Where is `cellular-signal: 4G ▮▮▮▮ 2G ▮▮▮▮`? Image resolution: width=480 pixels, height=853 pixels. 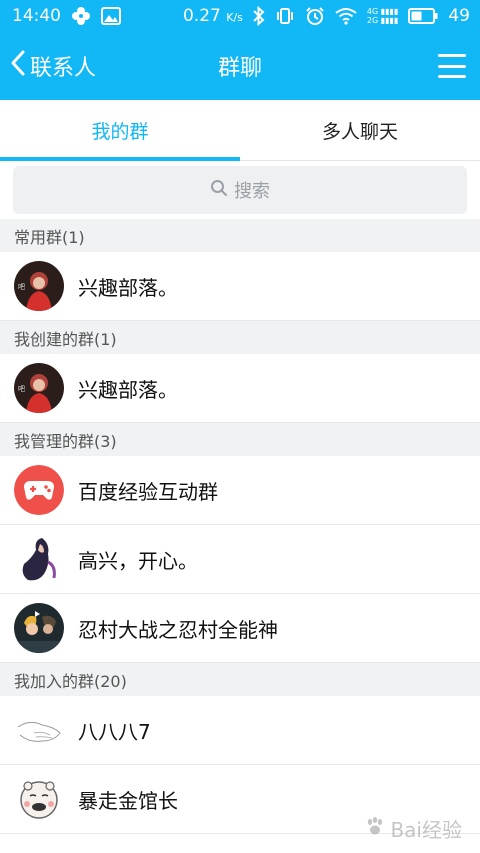
cellular-signal: 4G ▮▮▮▮ 2G ▮▮▮▮ is located at coordinates (382, 16).